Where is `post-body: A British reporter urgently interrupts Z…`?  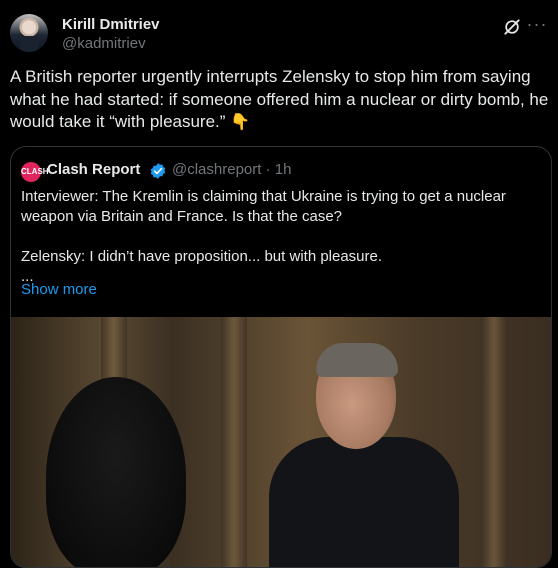
post-body: A British reporter urgently interrupts Z… is located at coordinates (279, 99).